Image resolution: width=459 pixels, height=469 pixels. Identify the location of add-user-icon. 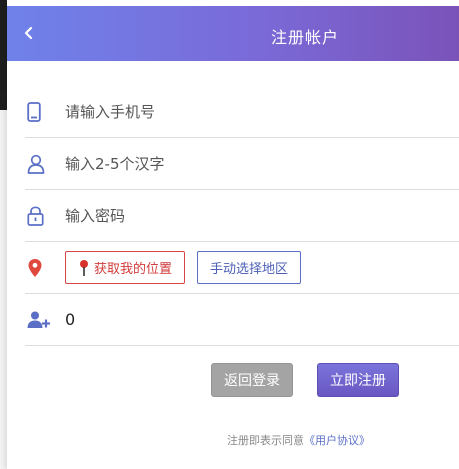
(41, 320).